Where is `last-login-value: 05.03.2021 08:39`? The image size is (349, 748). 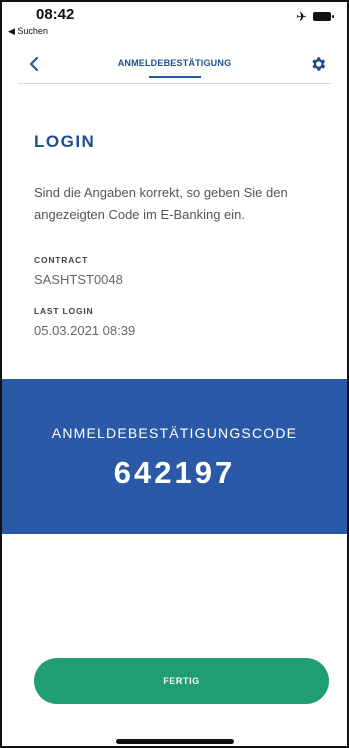 last-login-value: 05.03.2021 08:39 is located at coordinates (85, 330).